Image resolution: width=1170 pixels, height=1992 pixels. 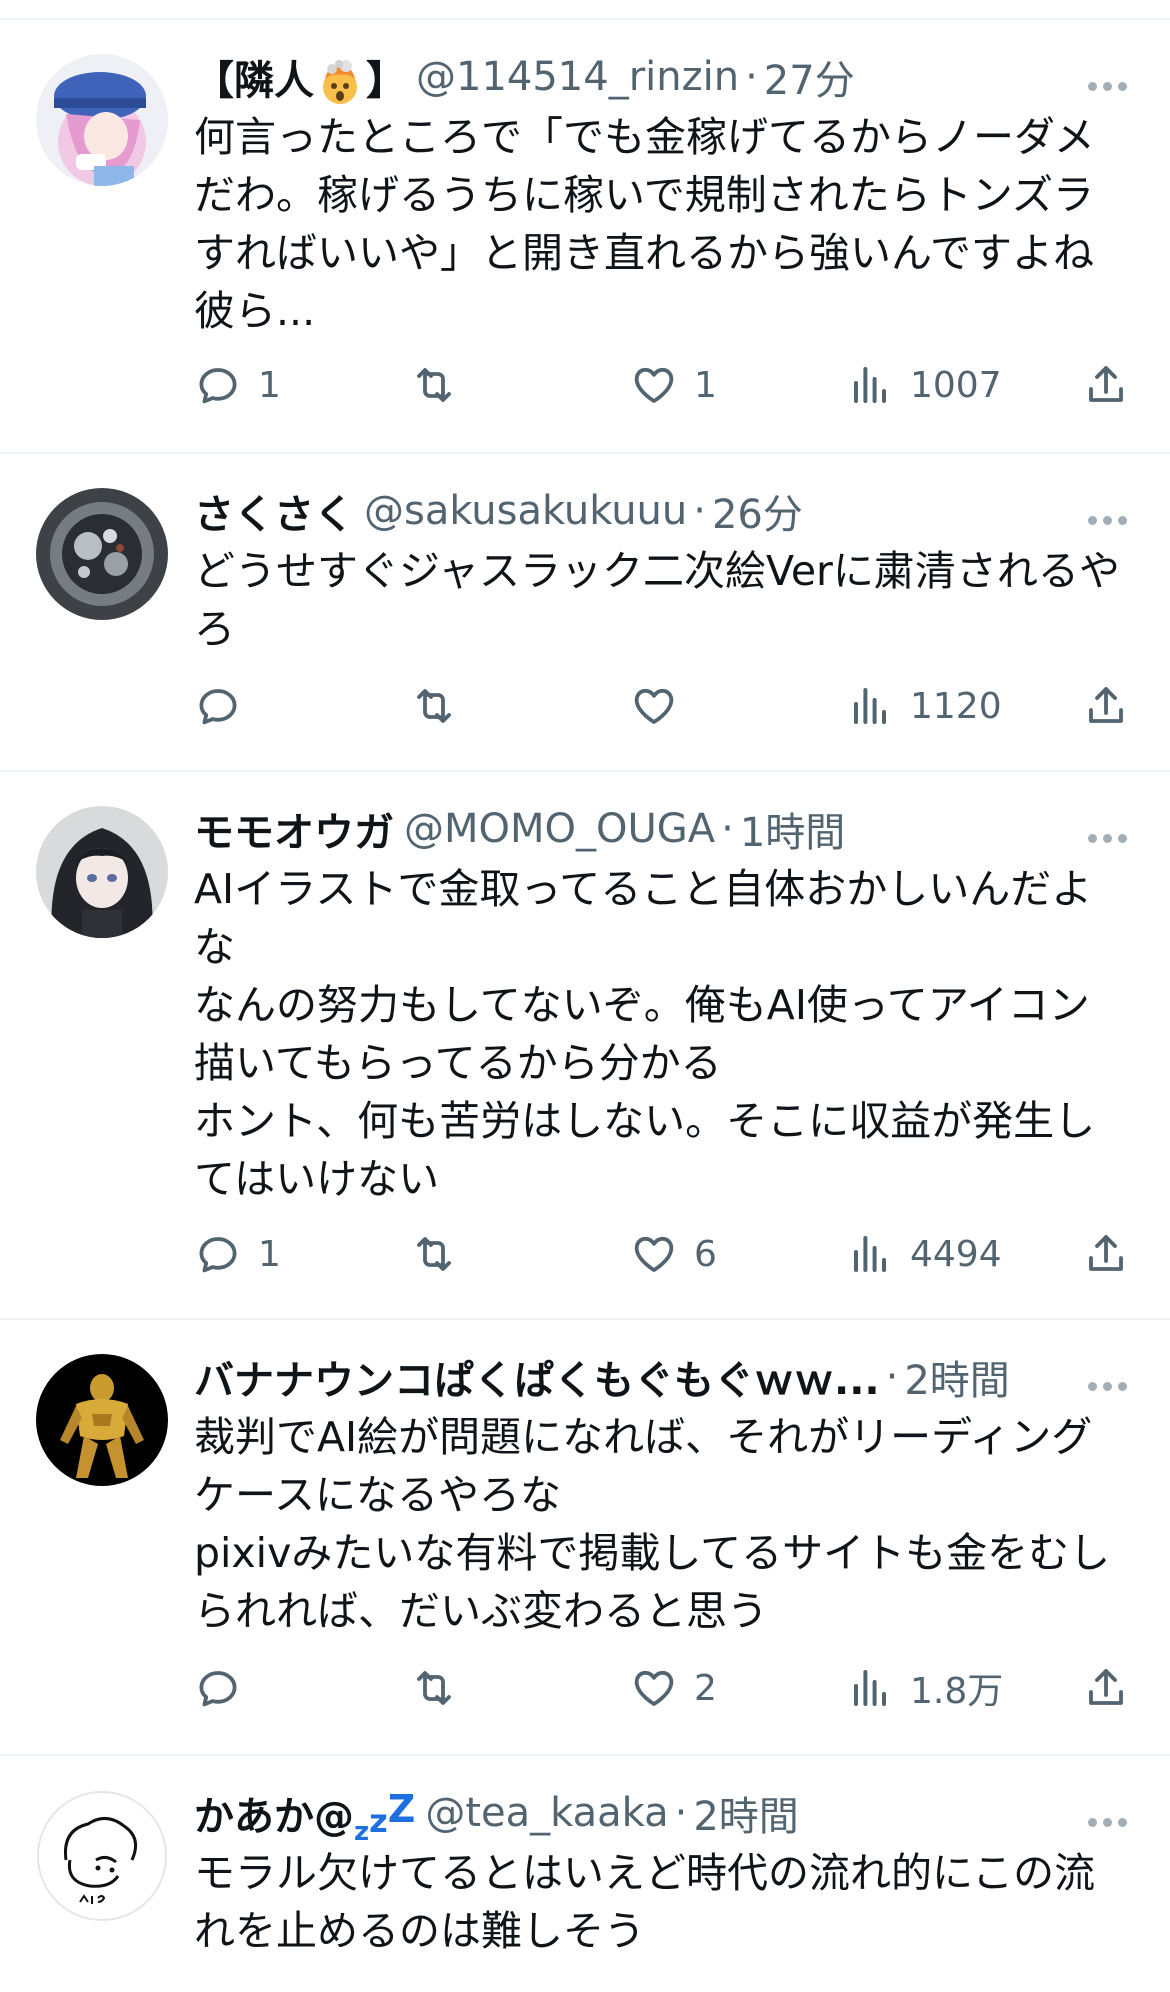 I want to click on like-button, so click(x=662, y=706).